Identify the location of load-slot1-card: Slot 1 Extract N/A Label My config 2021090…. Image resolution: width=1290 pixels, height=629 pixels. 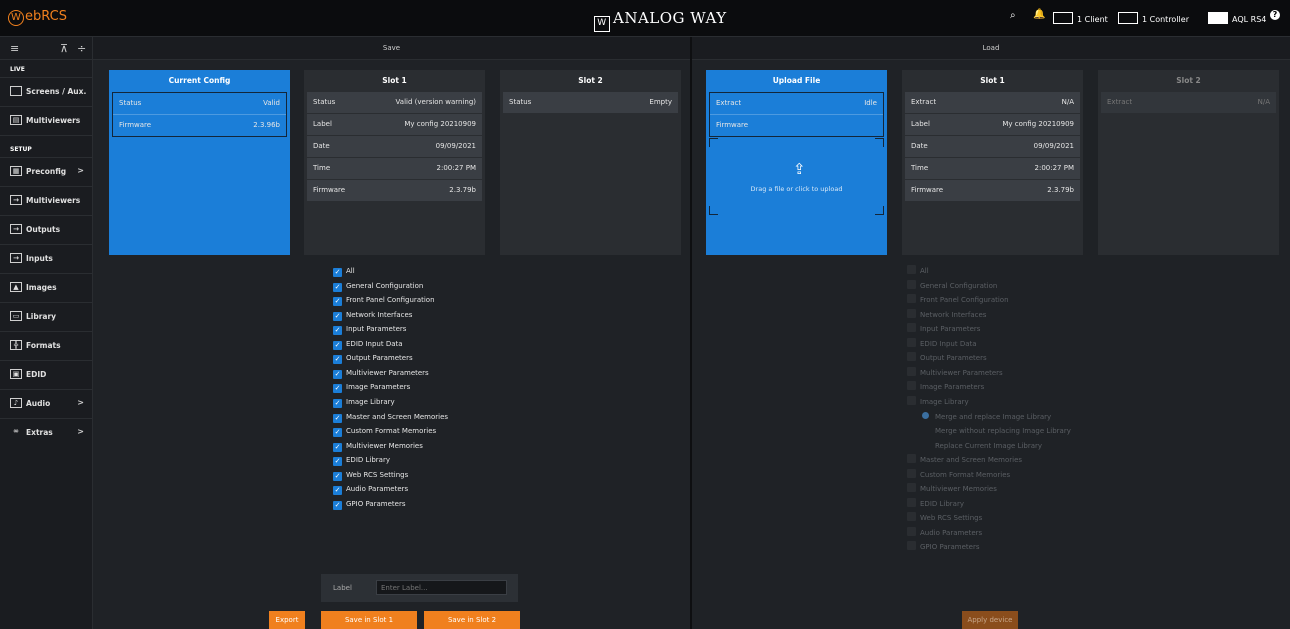
(992, 162).